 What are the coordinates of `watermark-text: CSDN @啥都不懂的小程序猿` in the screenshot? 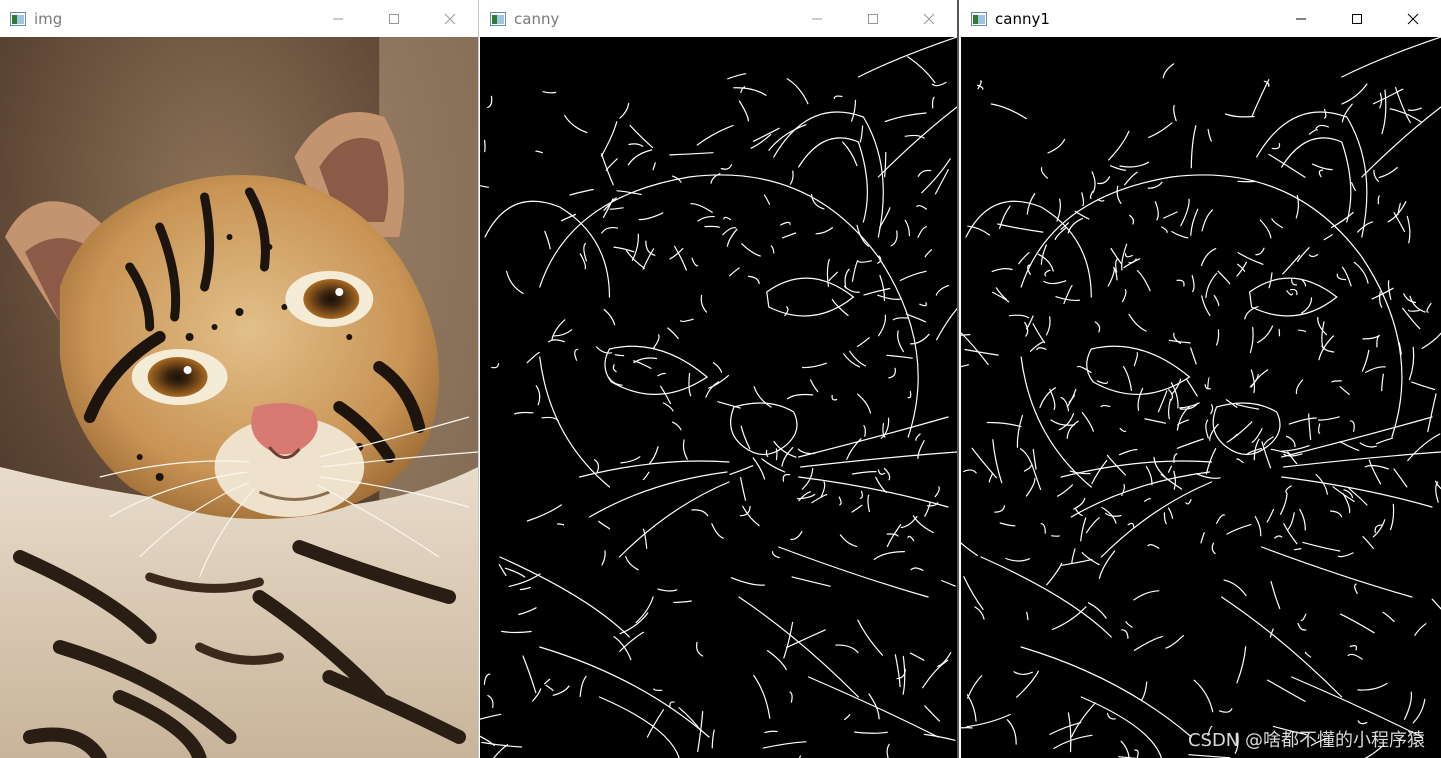 It's located at (1306, 740).